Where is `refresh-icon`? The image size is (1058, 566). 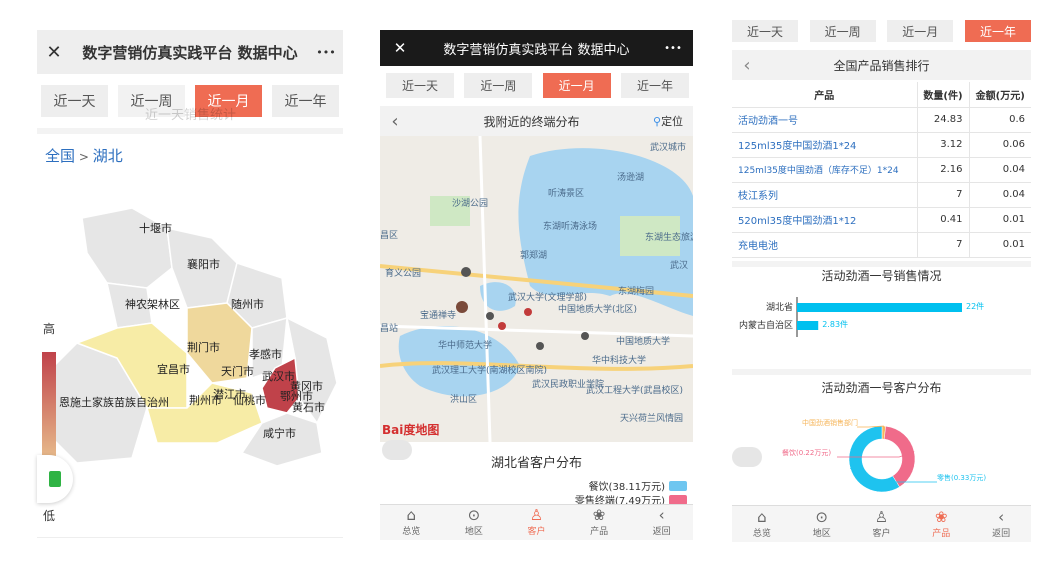 refresh-icon is located at coordinates (747, 457).